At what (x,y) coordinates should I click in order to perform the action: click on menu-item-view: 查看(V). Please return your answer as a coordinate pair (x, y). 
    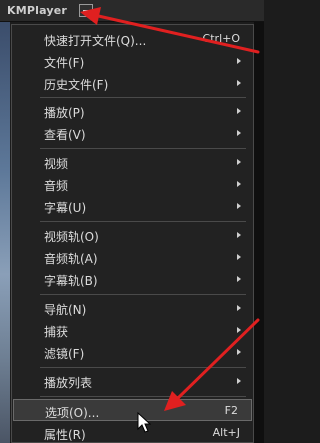
    Looking at the image, I should click on (132, 133).